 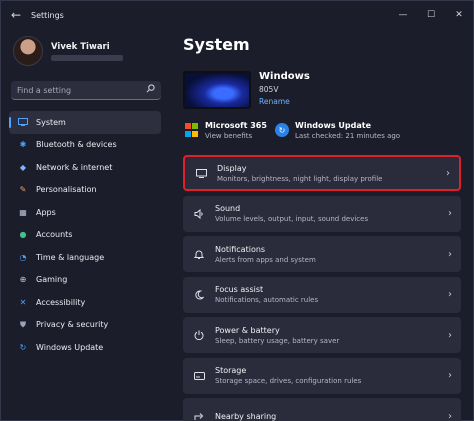 What do you see at coordinates (54, 235) in the screenshot?
I see `sidebar-item-label: Accounts` at bounding box center [54, 235].